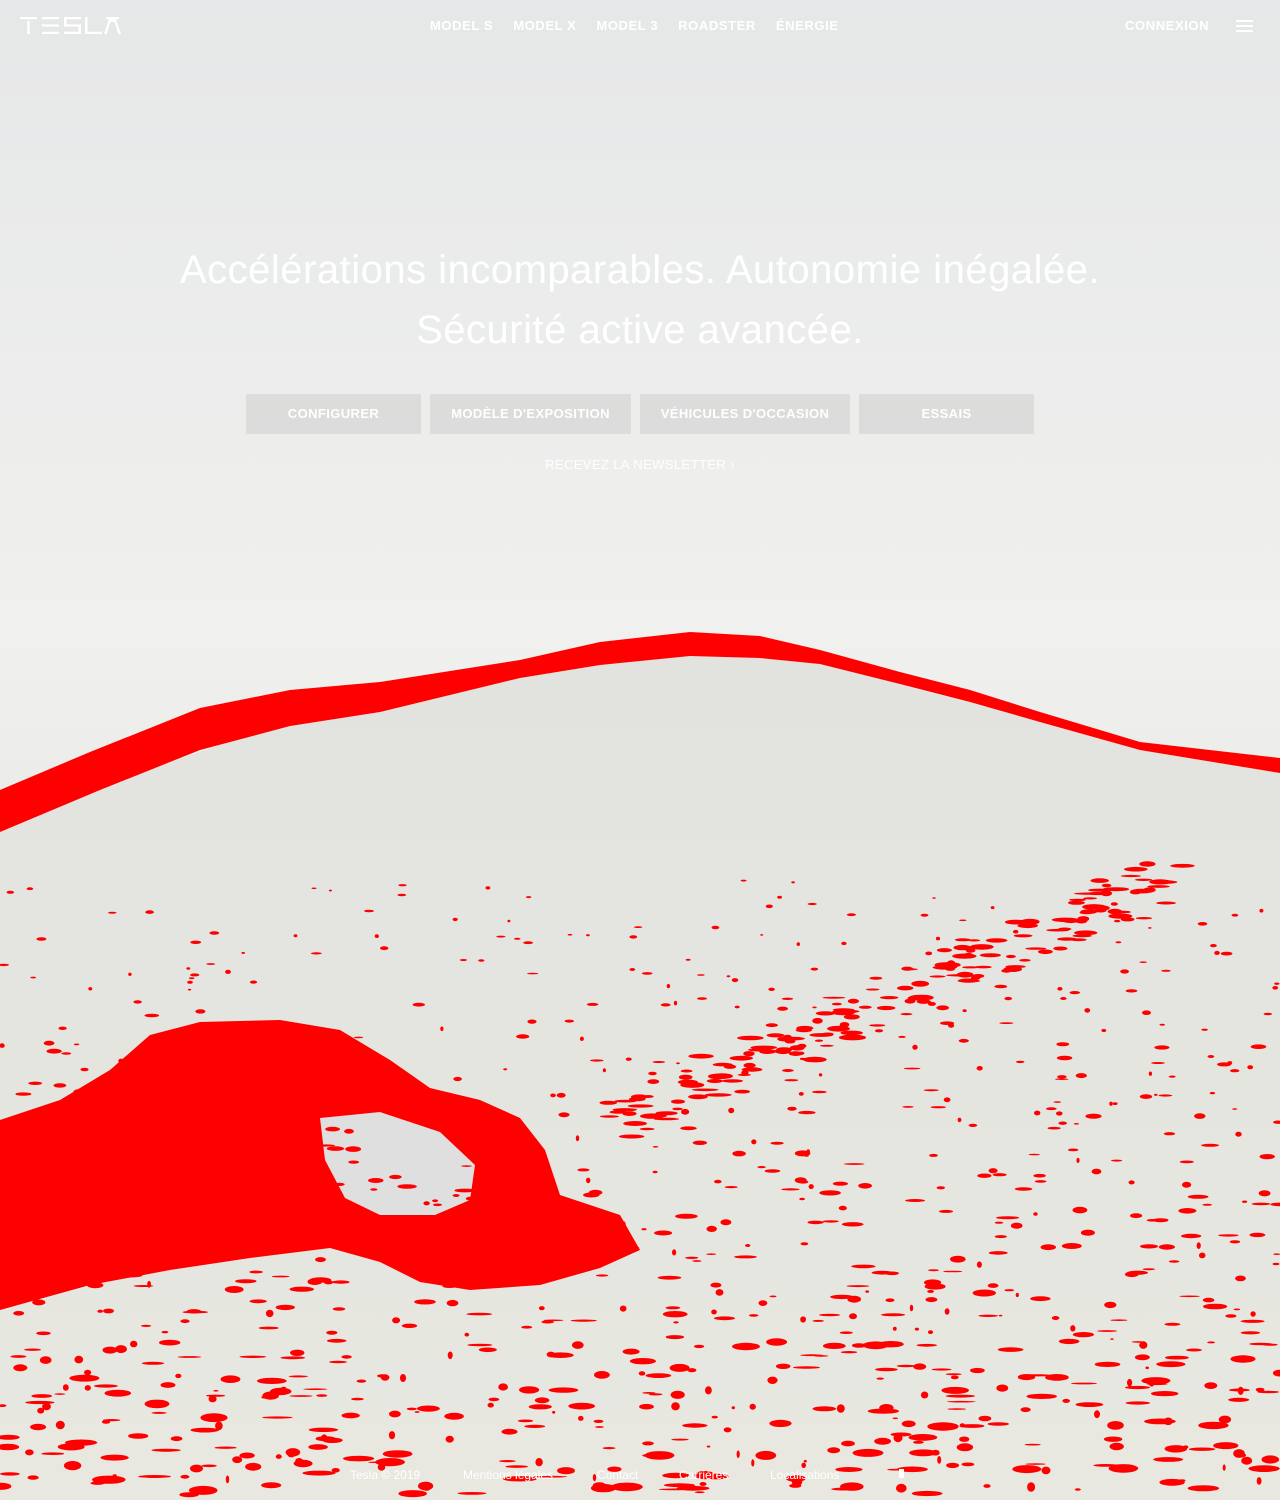 The image size is (1280, 1500). Describe the element at coordinates (627, 26) in the screenshot. I see `nav-model-3: MODEL 3` at that location.